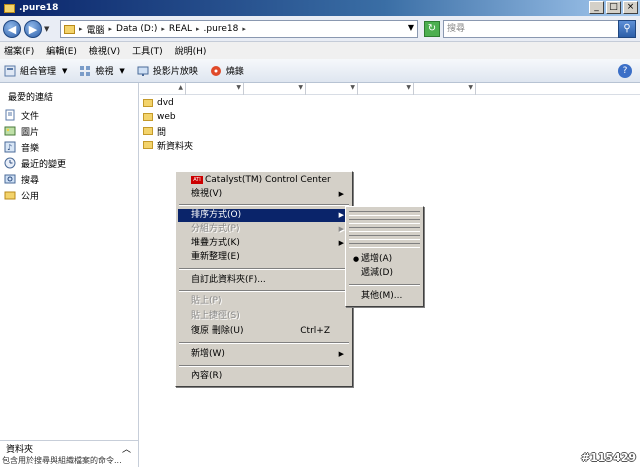 The width and height of the screenshot is (640, 467). Describe the element at coordinates (30, 180) in the screenshot. I see `sidebar-item-label: 搜尋` at that location.